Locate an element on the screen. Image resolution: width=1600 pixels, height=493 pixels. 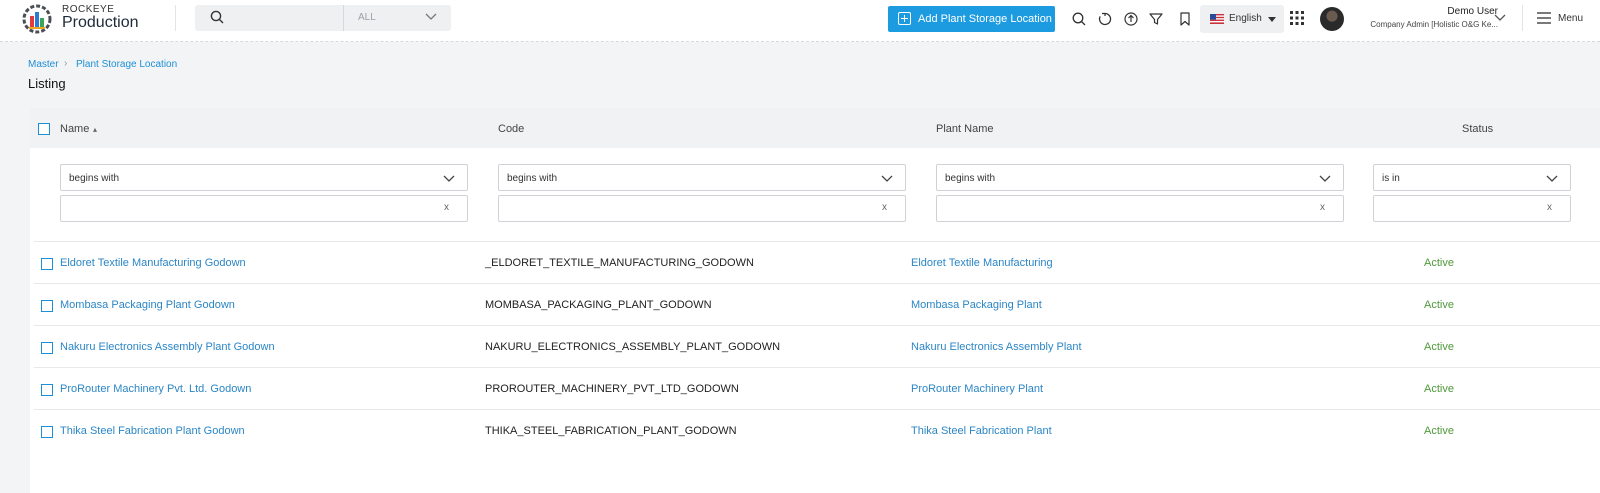
search-scope-label: ALL is located at coordinates (367, 17).